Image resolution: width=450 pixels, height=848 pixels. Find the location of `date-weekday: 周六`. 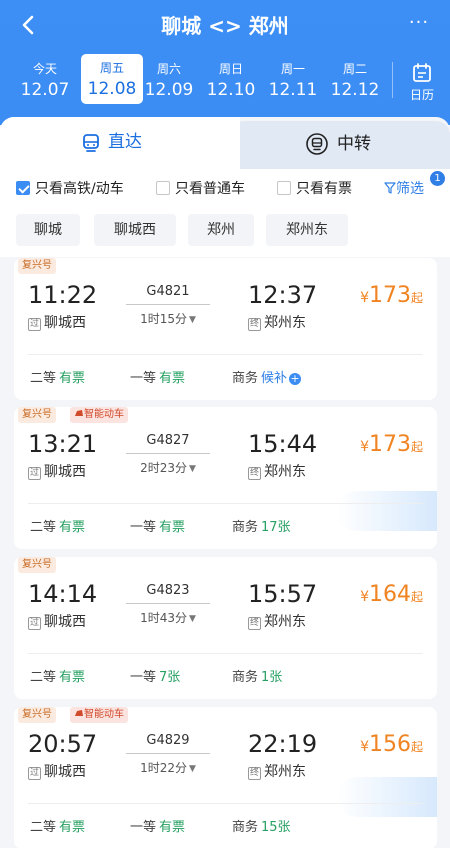

date-weekday: 周六 is located at coordinates (168, 69).